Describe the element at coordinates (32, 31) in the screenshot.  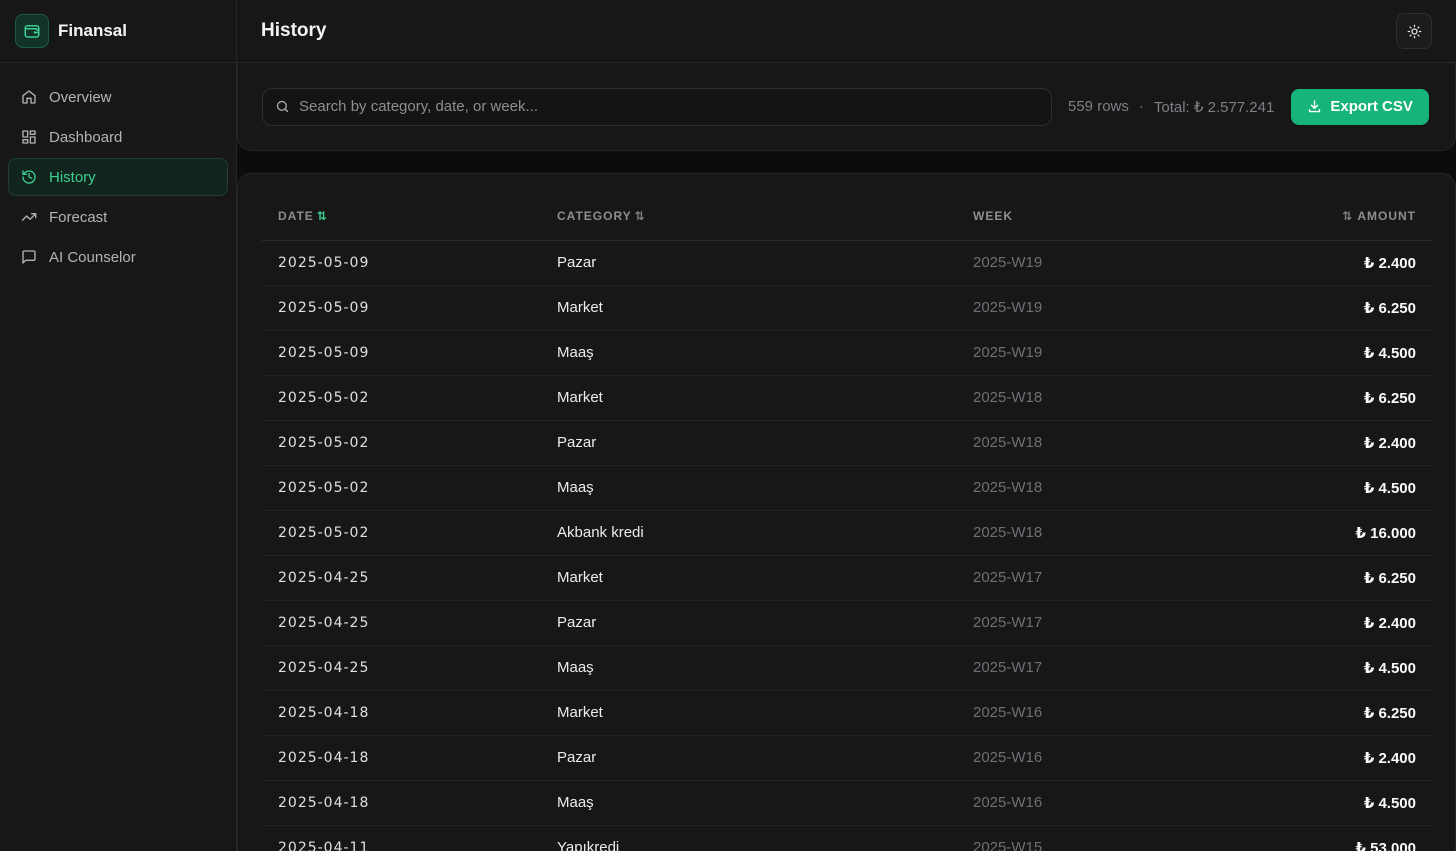
I see `wallet-icon` at that location.